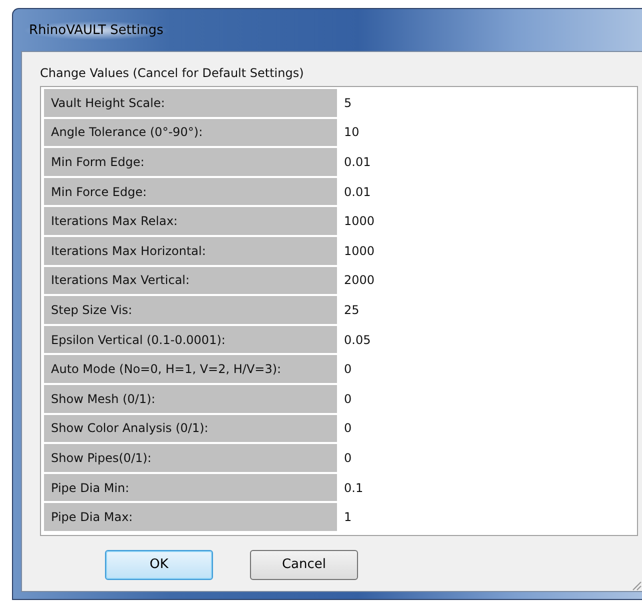 This screenshot has height=608, width=642. What do you see at coordinates (159, 565) in the screenshot?
I see `dialog-button: OK` at bounding box center [159, 565].